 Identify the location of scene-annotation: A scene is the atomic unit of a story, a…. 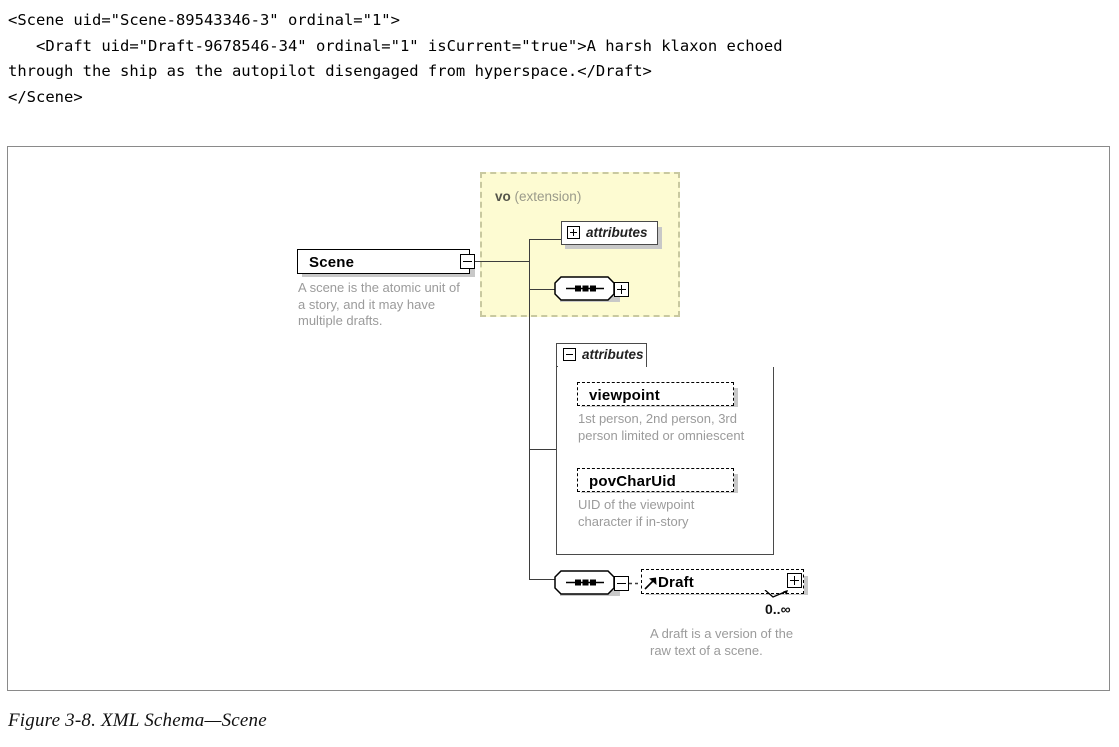
(379, 304).